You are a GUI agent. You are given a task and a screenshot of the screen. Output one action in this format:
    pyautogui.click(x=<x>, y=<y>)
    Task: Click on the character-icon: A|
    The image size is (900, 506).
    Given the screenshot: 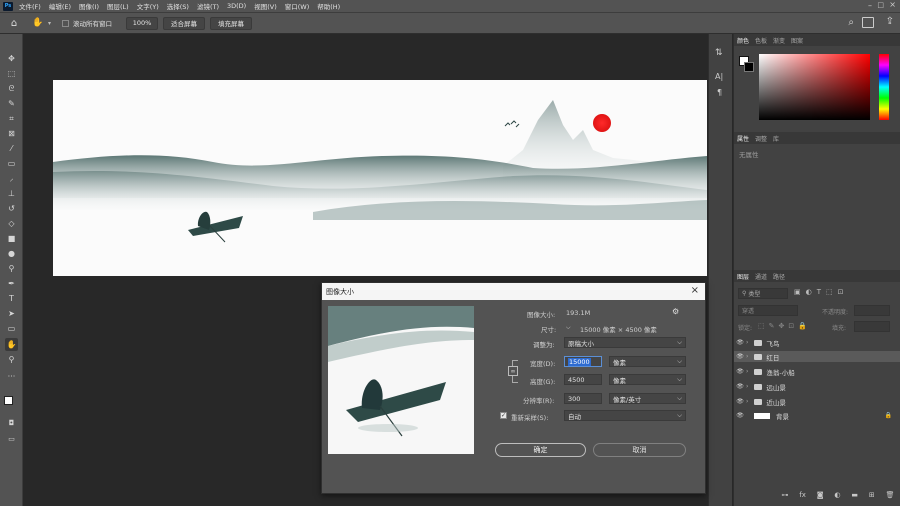 What is the action you would take?
    pyautogui.click(x=719, y=76)
    